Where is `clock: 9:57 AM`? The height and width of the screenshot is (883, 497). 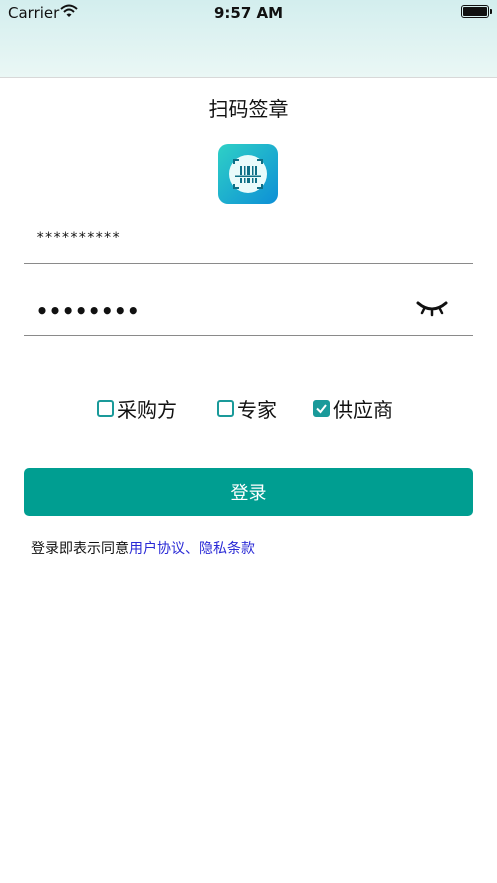
clock: 9:57 AM is located at coordinates (248, 13).